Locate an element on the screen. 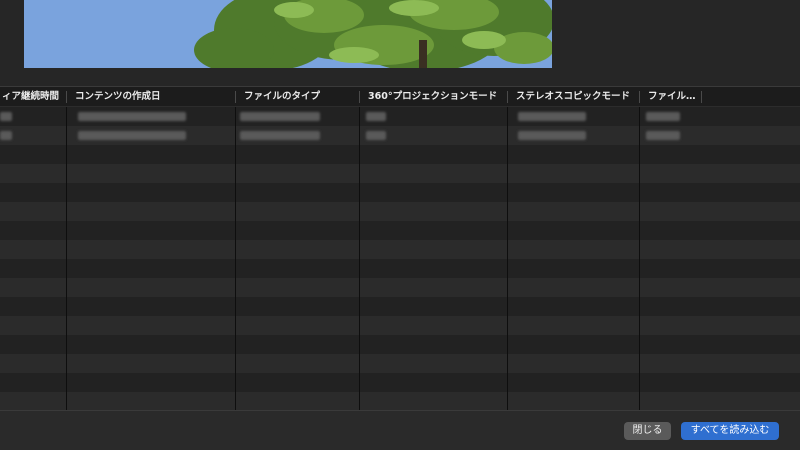  column-header-duration: ィア継続時間 is located at coordinates (32, 97).